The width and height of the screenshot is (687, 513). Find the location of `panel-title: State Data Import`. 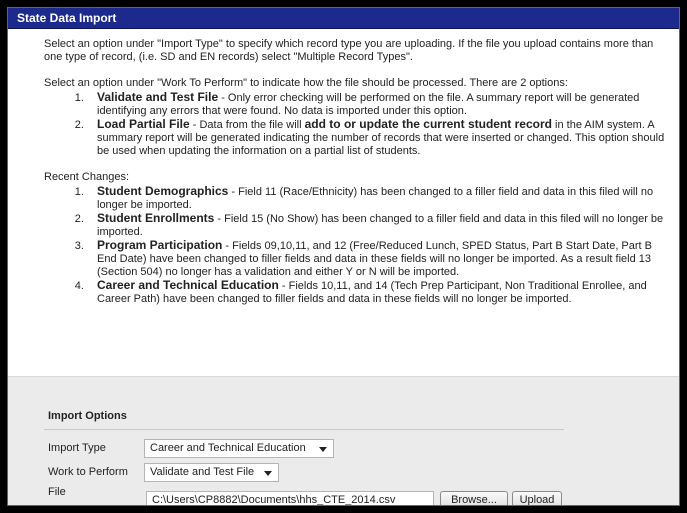

panel-title: State Data Import is located at coordinates (343, 18).